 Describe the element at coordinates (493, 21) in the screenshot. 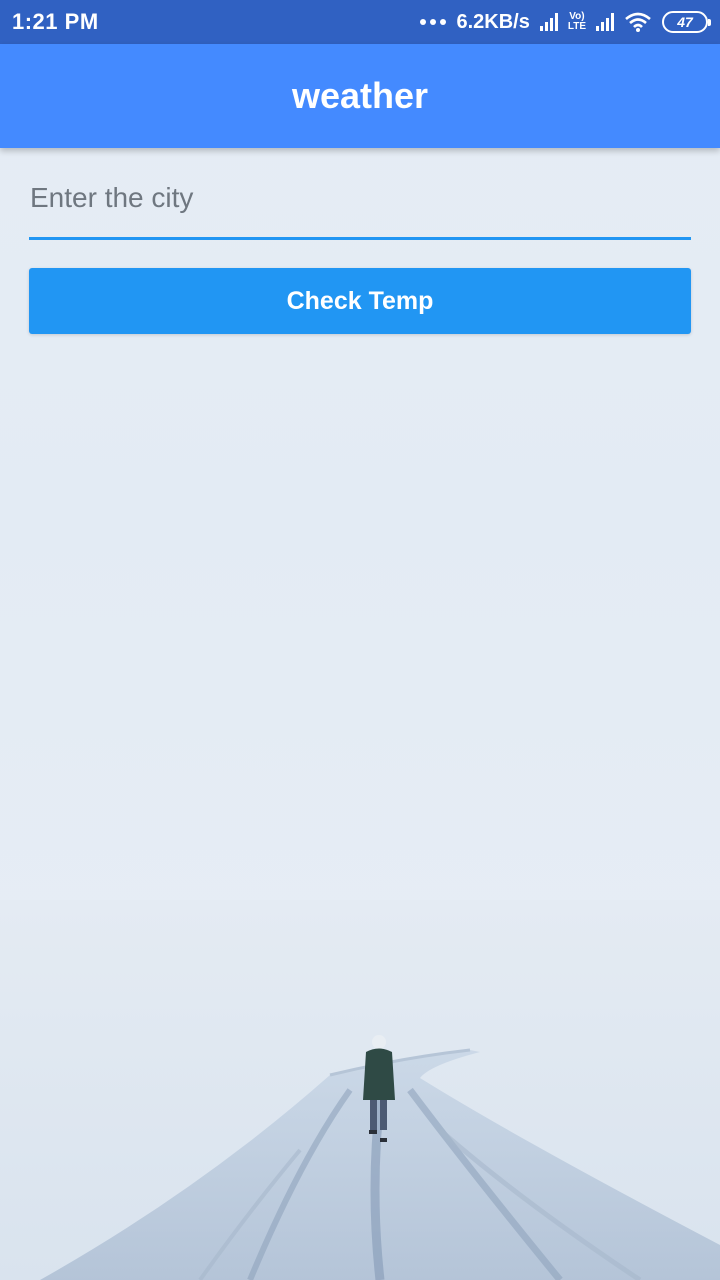

I see `network-speed: 6.2KB/s` at that location.